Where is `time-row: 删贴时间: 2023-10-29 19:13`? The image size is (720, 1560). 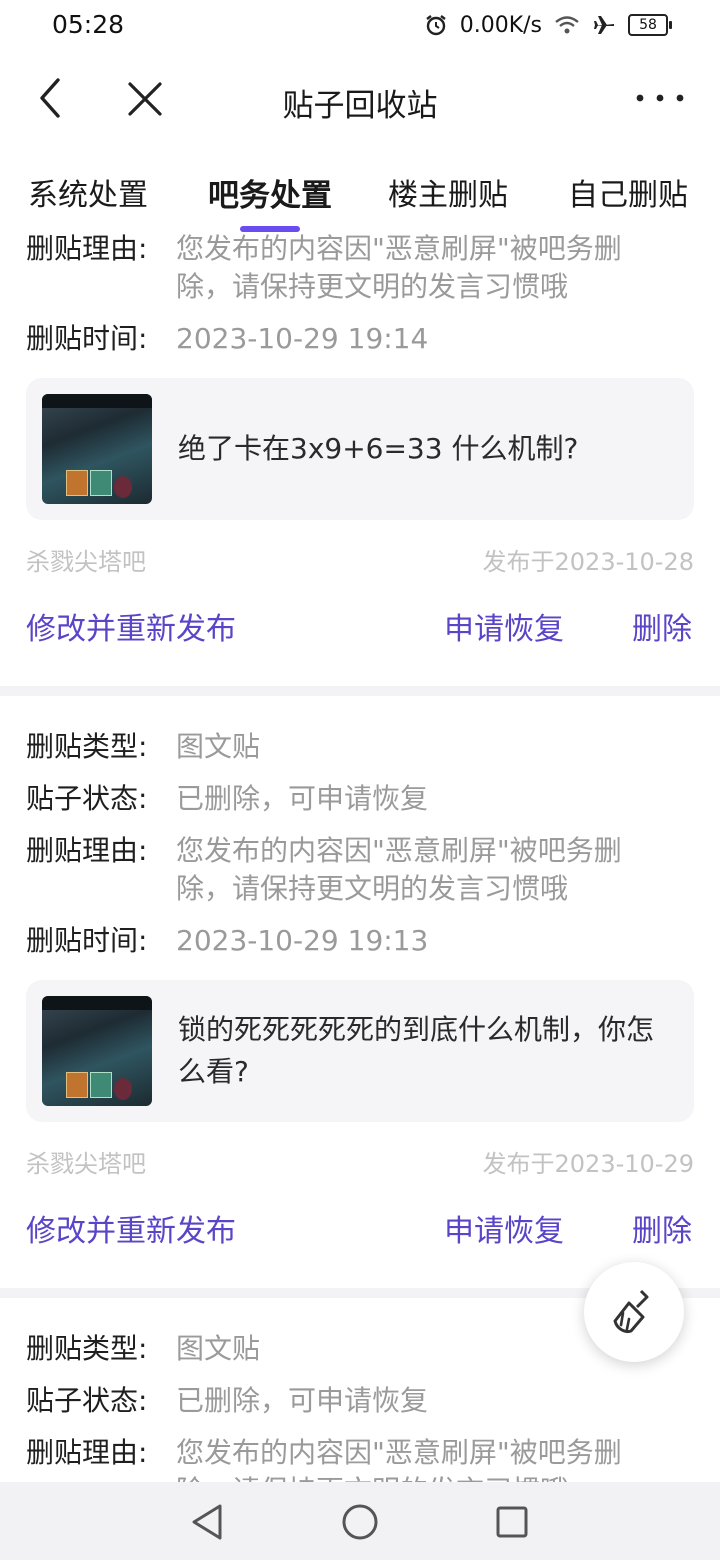
time-row: 删贴时间: 2023-10-29 19:13 is located at coordinates (360, 941).